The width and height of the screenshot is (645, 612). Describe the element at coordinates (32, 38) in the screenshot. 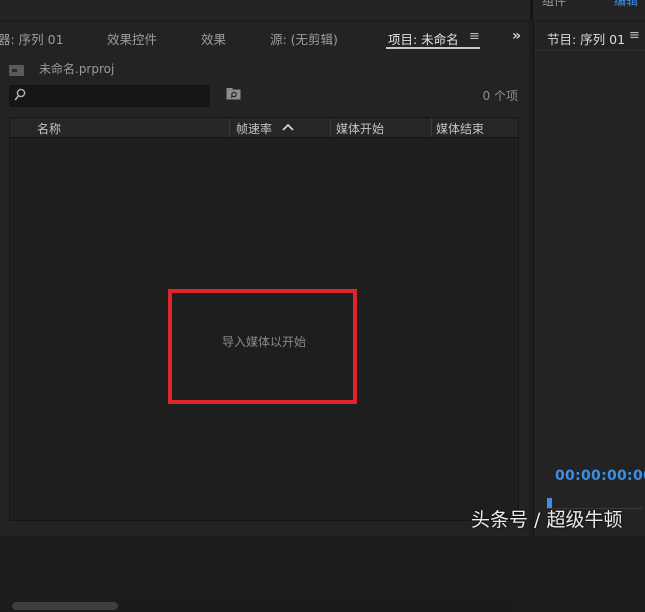

I see `tab-sequence-monitor: 器: 序列 01` at that location.